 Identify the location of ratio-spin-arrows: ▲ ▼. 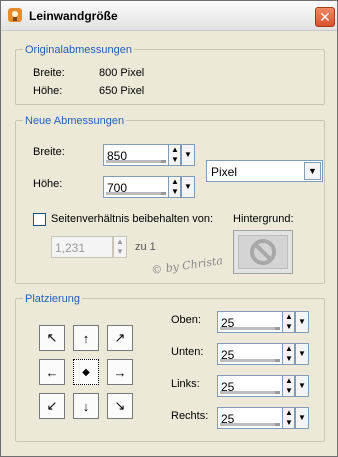
(120, 247).